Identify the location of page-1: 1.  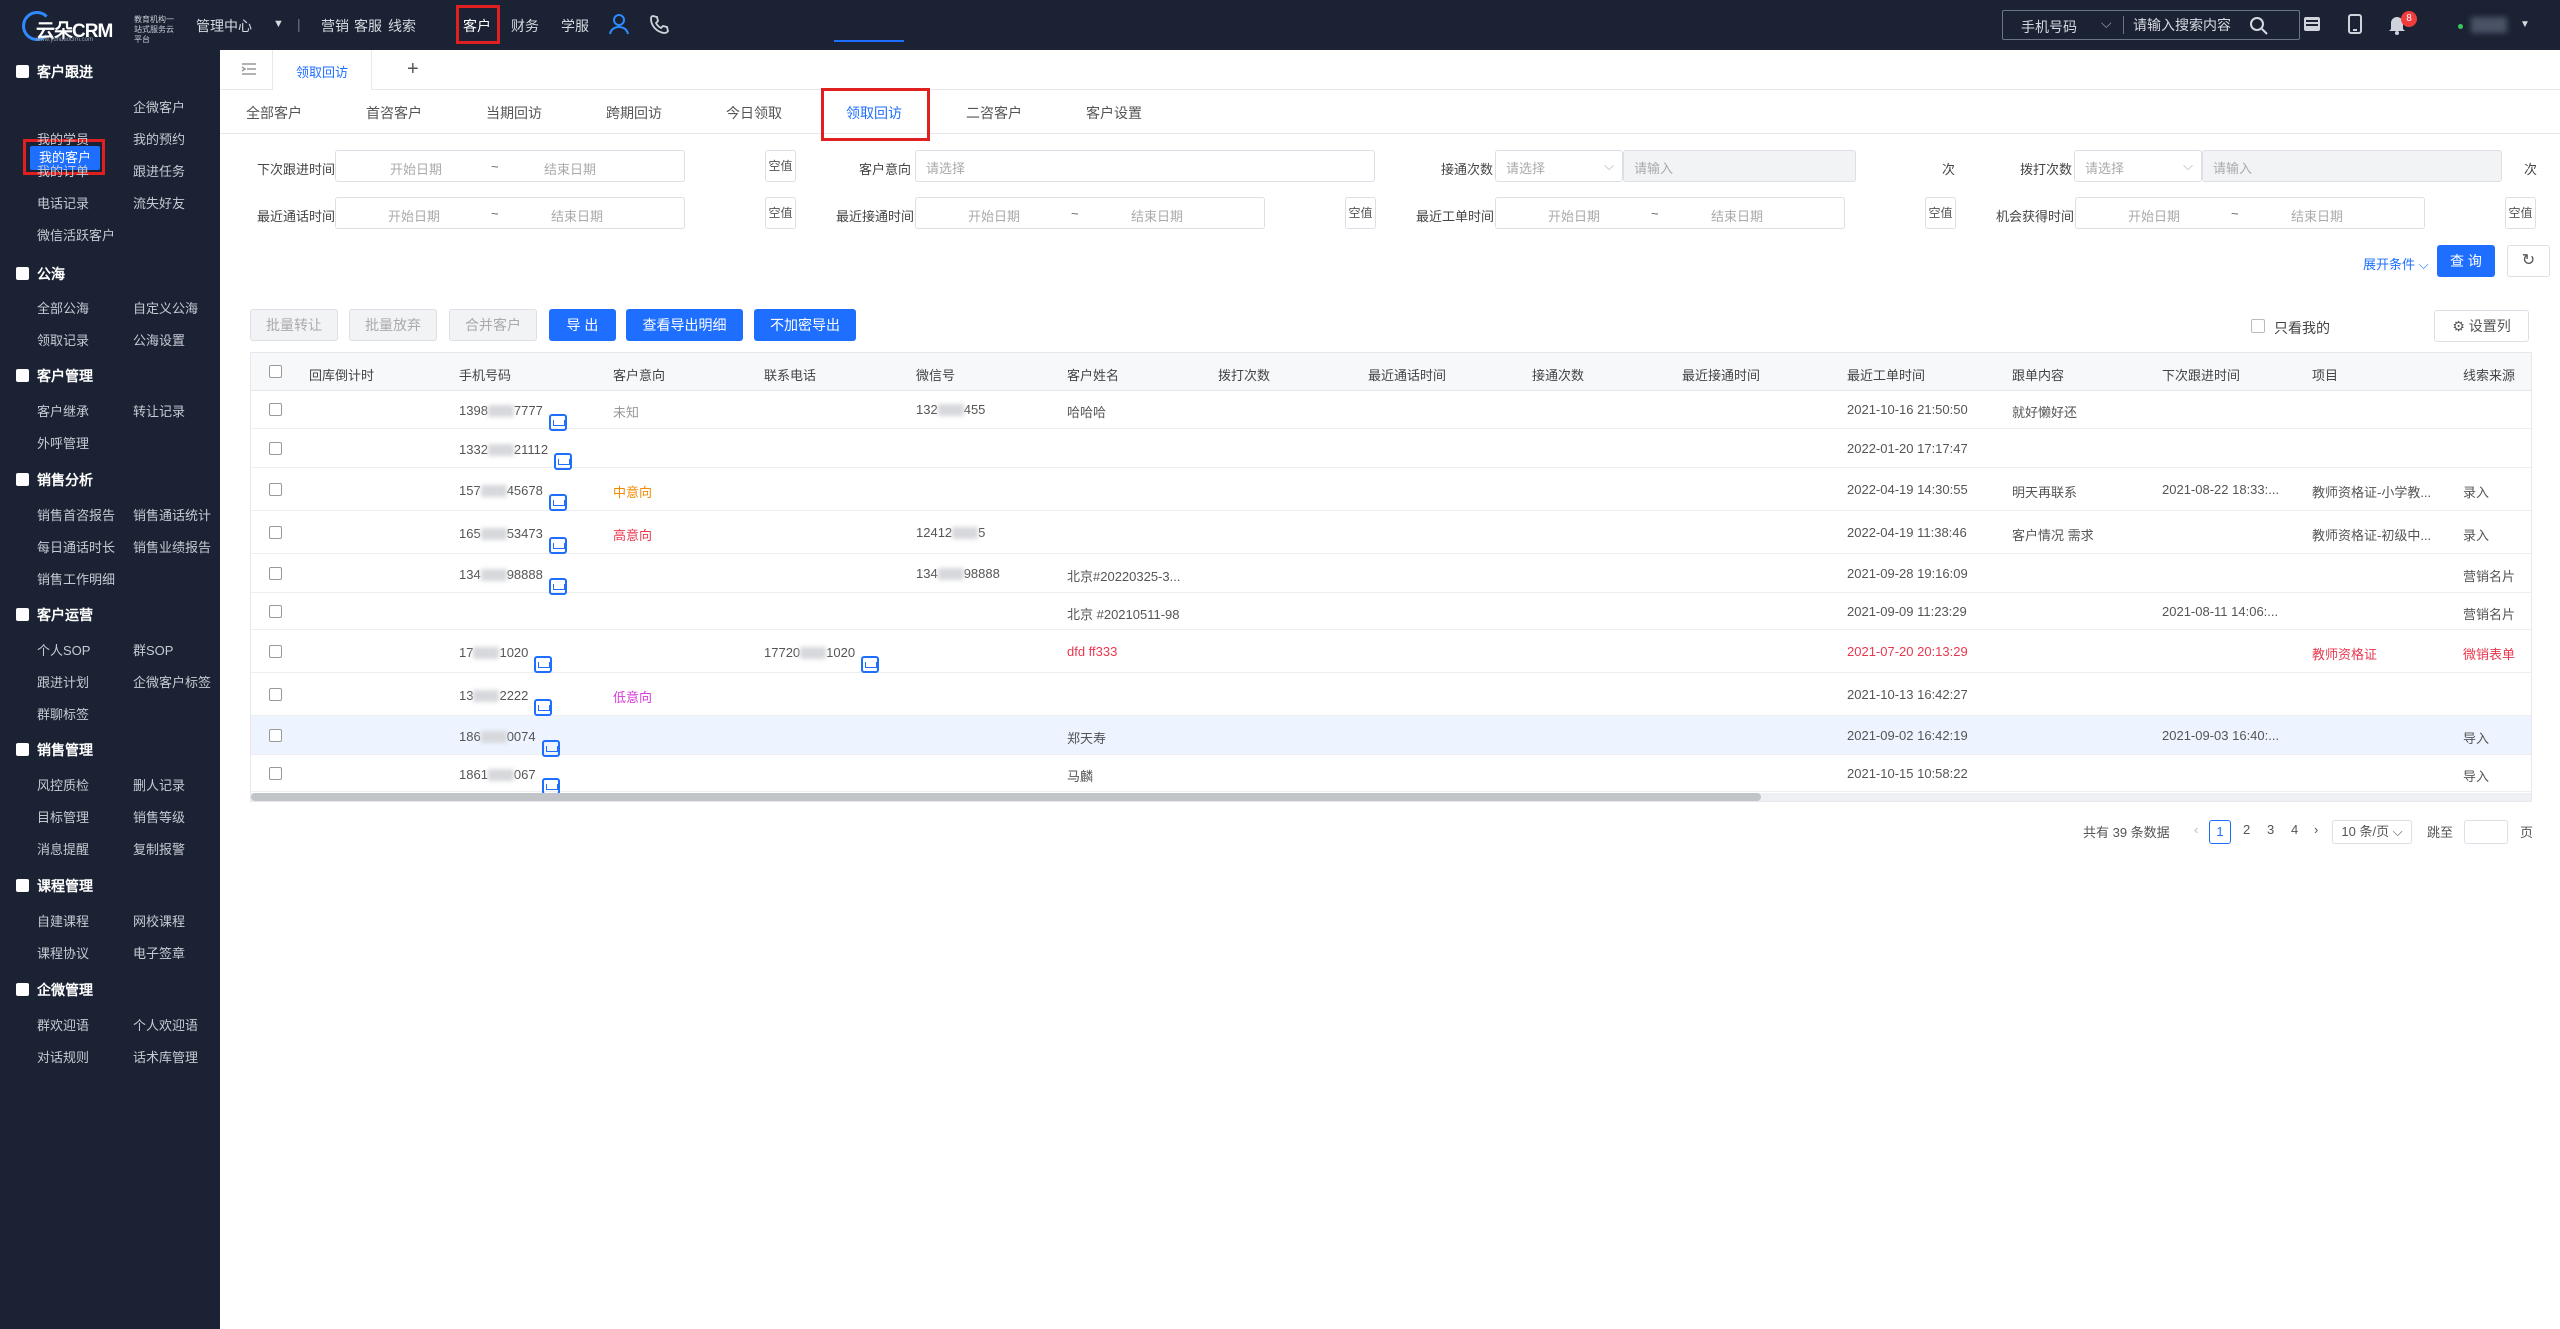
(2220, 832).